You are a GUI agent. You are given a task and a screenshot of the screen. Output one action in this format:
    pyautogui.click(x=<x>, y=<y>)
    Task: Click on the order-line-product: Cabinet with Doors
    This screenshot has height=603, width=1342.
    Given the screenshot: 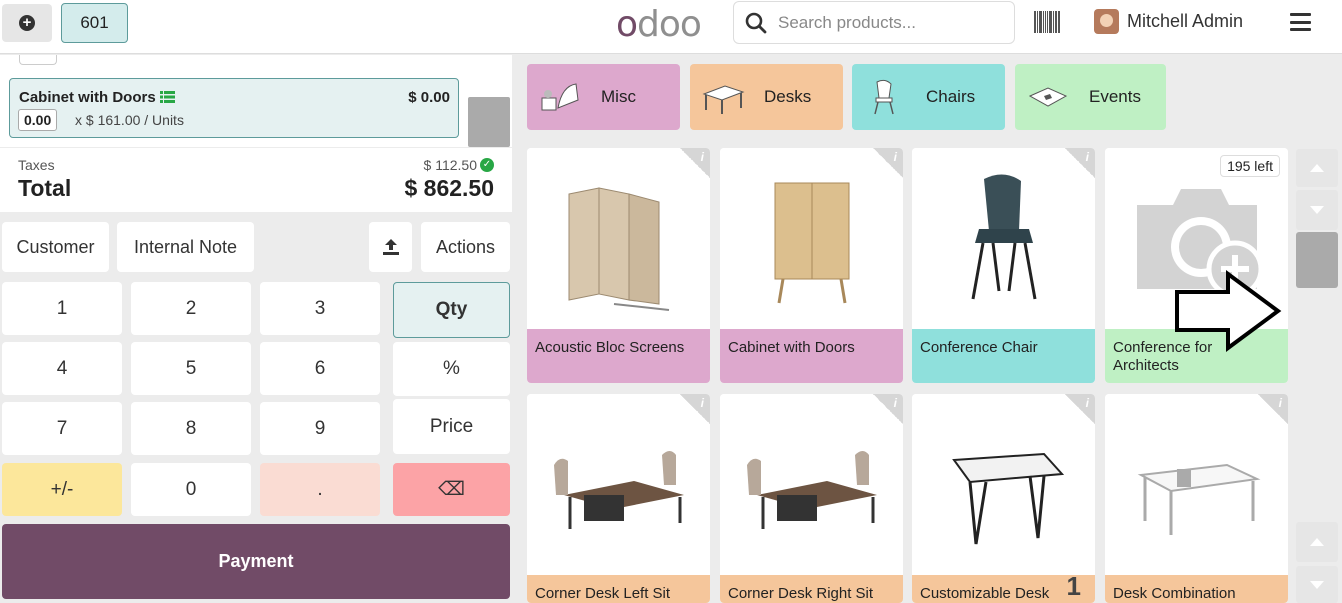 What is the action you would take?
    pyautogui.click(x=97, y=97)
    